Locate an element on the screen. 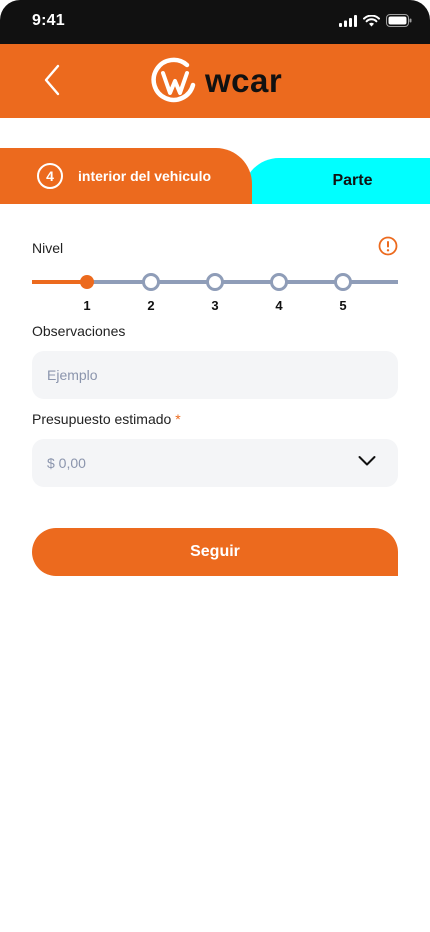 The image size is (430, 932). tab-interior-vehiculo: 4 interior del vehiculo is located at coordinates (126, 176).